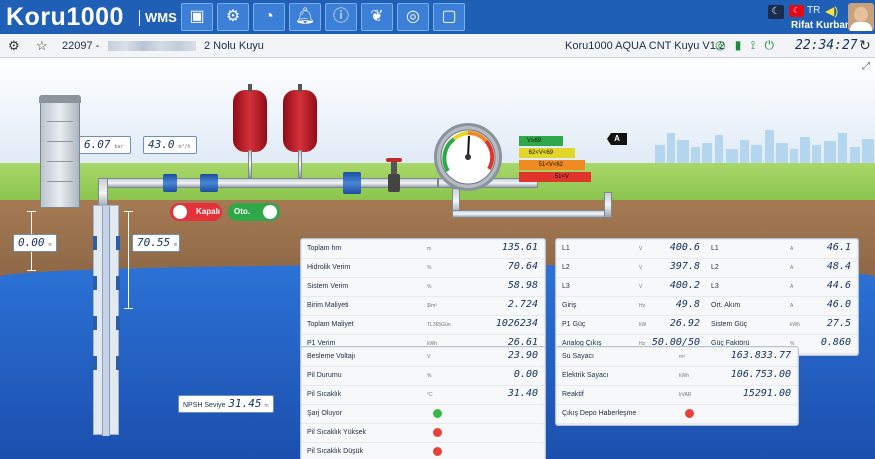 The image size is (875, 459). Describe the element at coordinates (42, 46) in the screenshot. I see `star-icon: ☆` at that location.